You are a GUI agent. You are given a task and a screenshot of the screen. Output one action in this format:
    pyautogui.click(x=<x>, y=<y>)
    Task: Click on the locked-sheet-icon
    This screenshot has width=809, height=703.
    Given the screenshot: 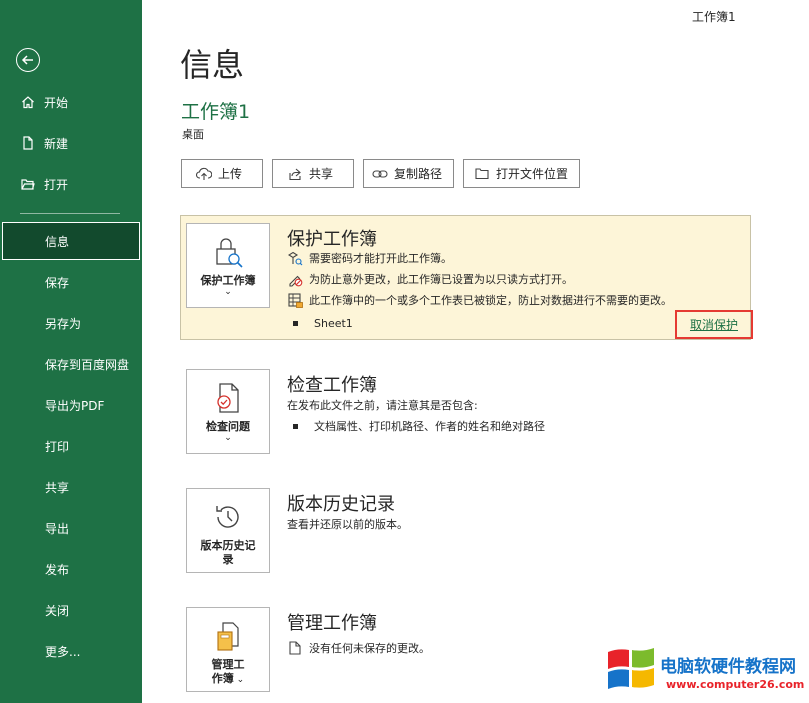 What is the action you would take?
    pyautogui.click(x=295, y=300)
    